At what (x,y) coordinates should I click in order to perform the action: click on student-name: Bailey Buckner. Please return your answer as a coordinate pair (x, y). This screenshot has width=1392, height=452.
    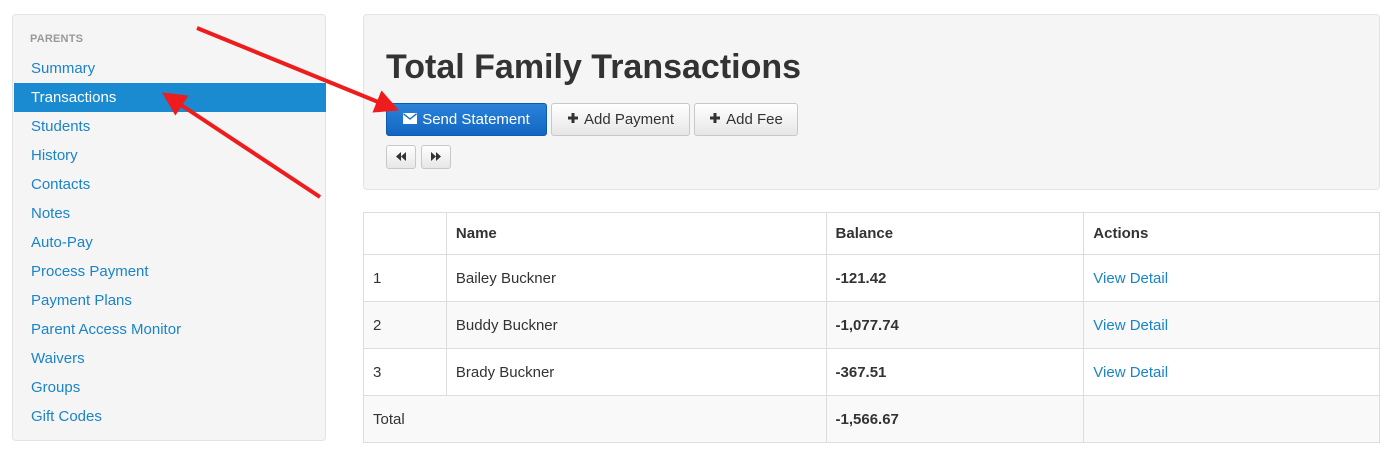
    Looking at the image, I should click on (636, 278).